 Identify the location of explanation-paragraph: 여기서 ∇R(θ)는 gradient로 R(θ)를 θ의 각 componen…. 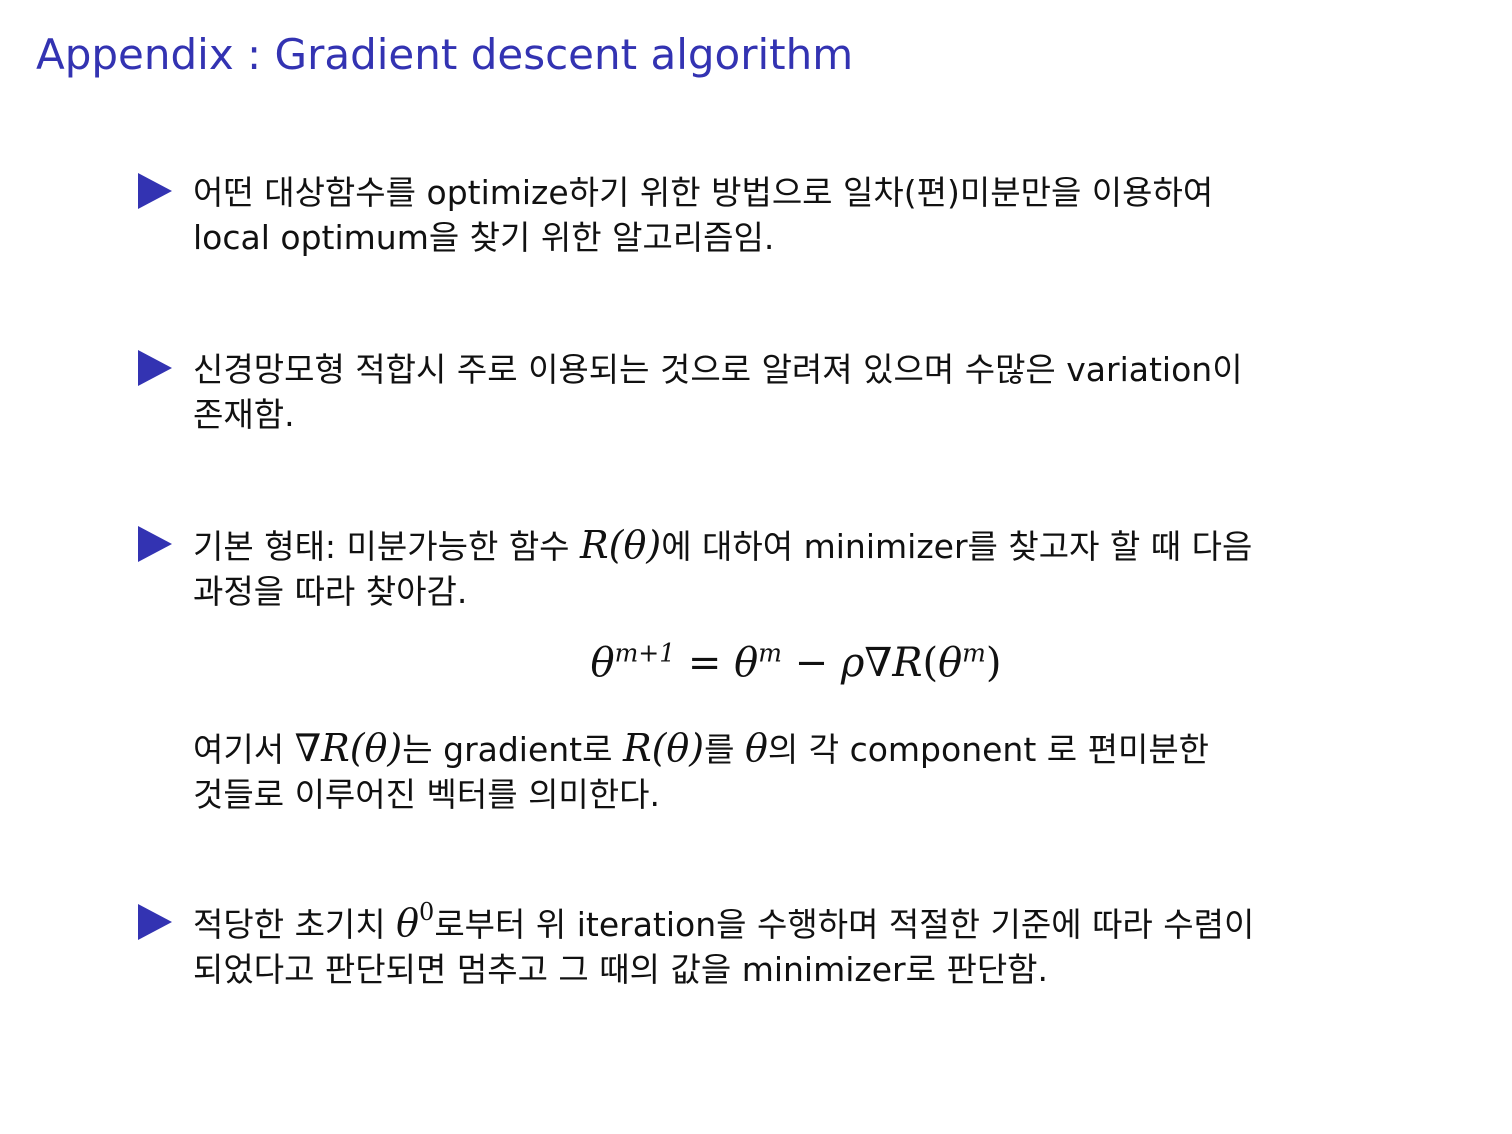
(701, 771).